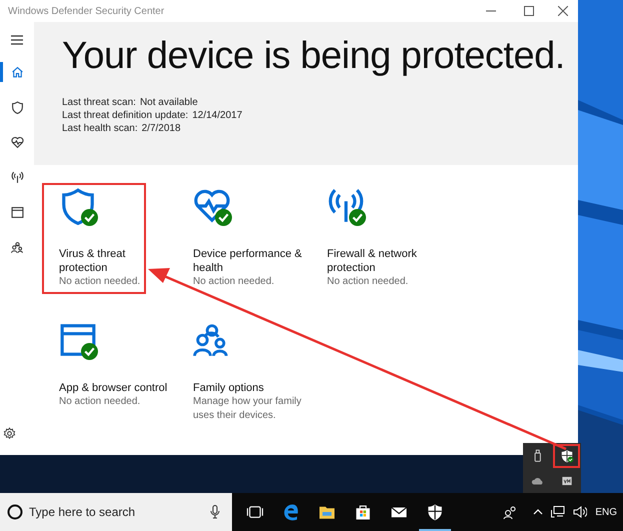  What do you see at coordinates (558, 512) in the screenshot?
I see `network-icon` at bounding box center [558, 512].